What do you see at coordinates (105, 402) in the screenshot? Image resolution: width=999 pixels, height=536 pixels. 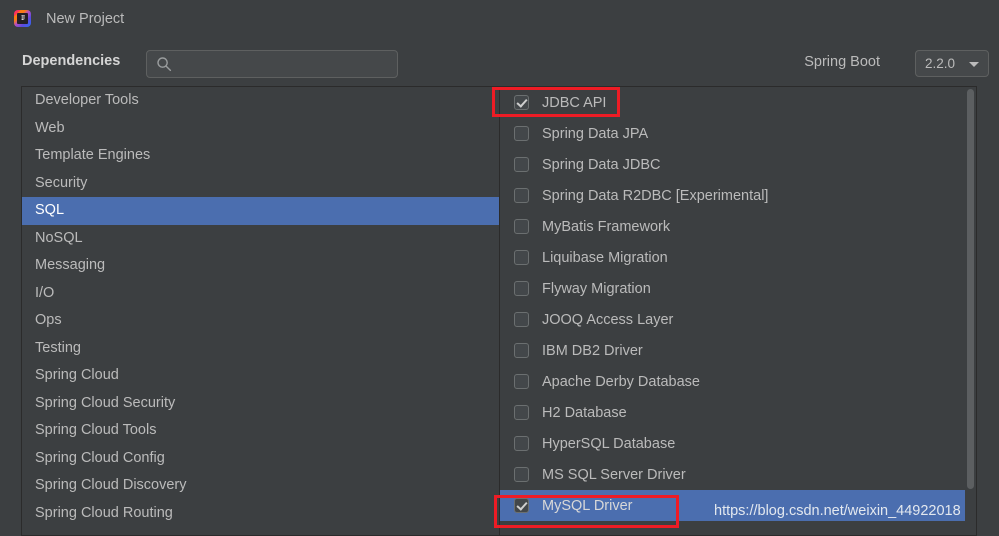 I see `category-label: Spring Cloud Security` at bounding box center [105, 402].